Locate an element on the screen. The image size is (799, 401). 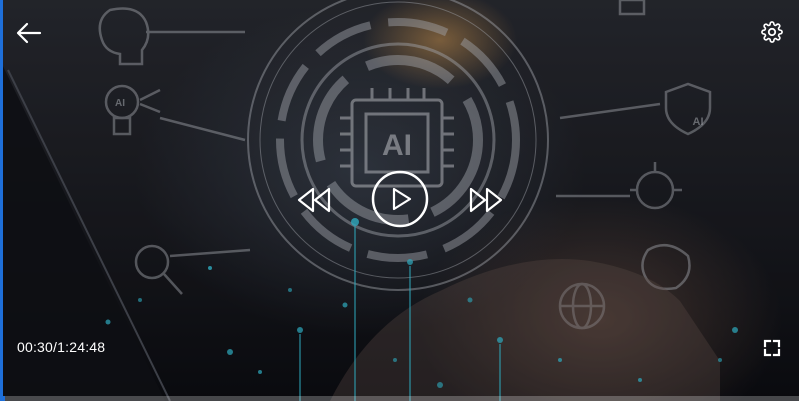
play-icon is located at coordinates (400, 199).